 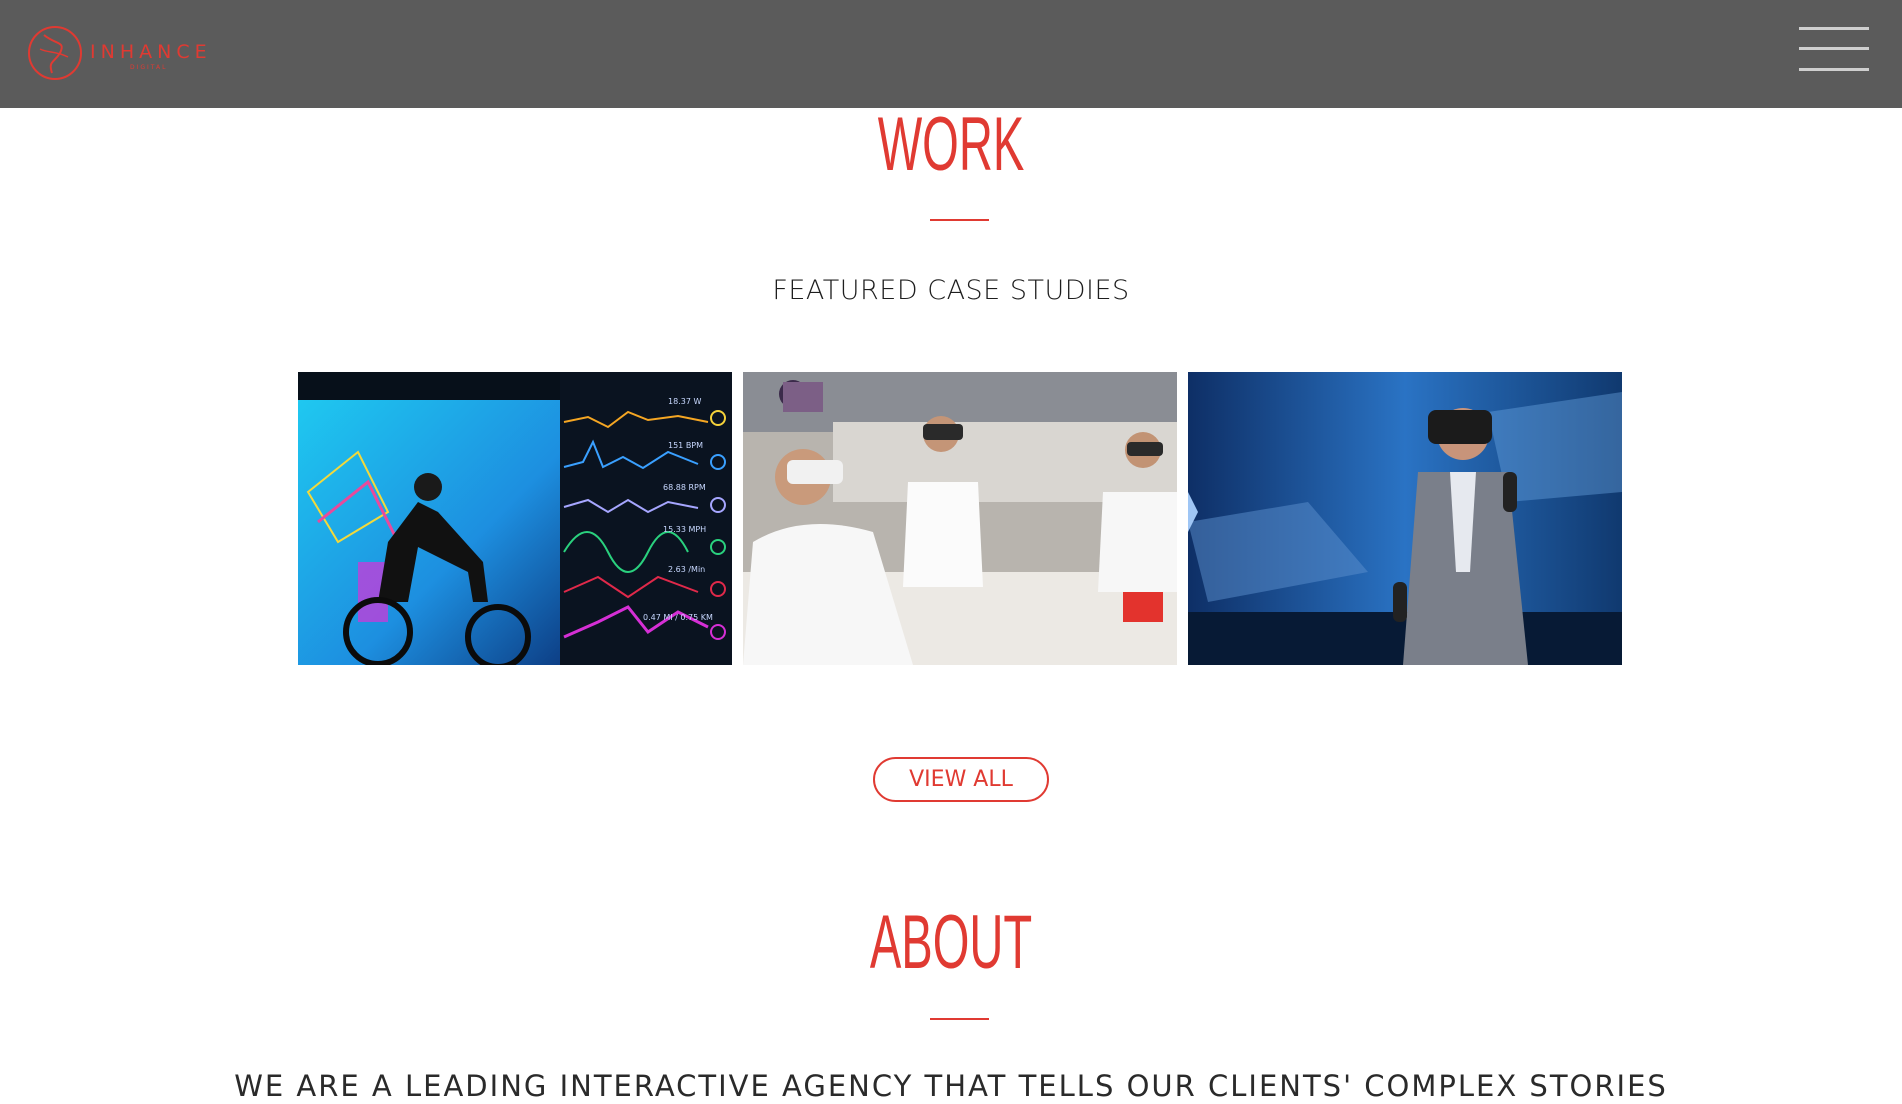 I want to click on about-divider, so click(x=959, y=1019).